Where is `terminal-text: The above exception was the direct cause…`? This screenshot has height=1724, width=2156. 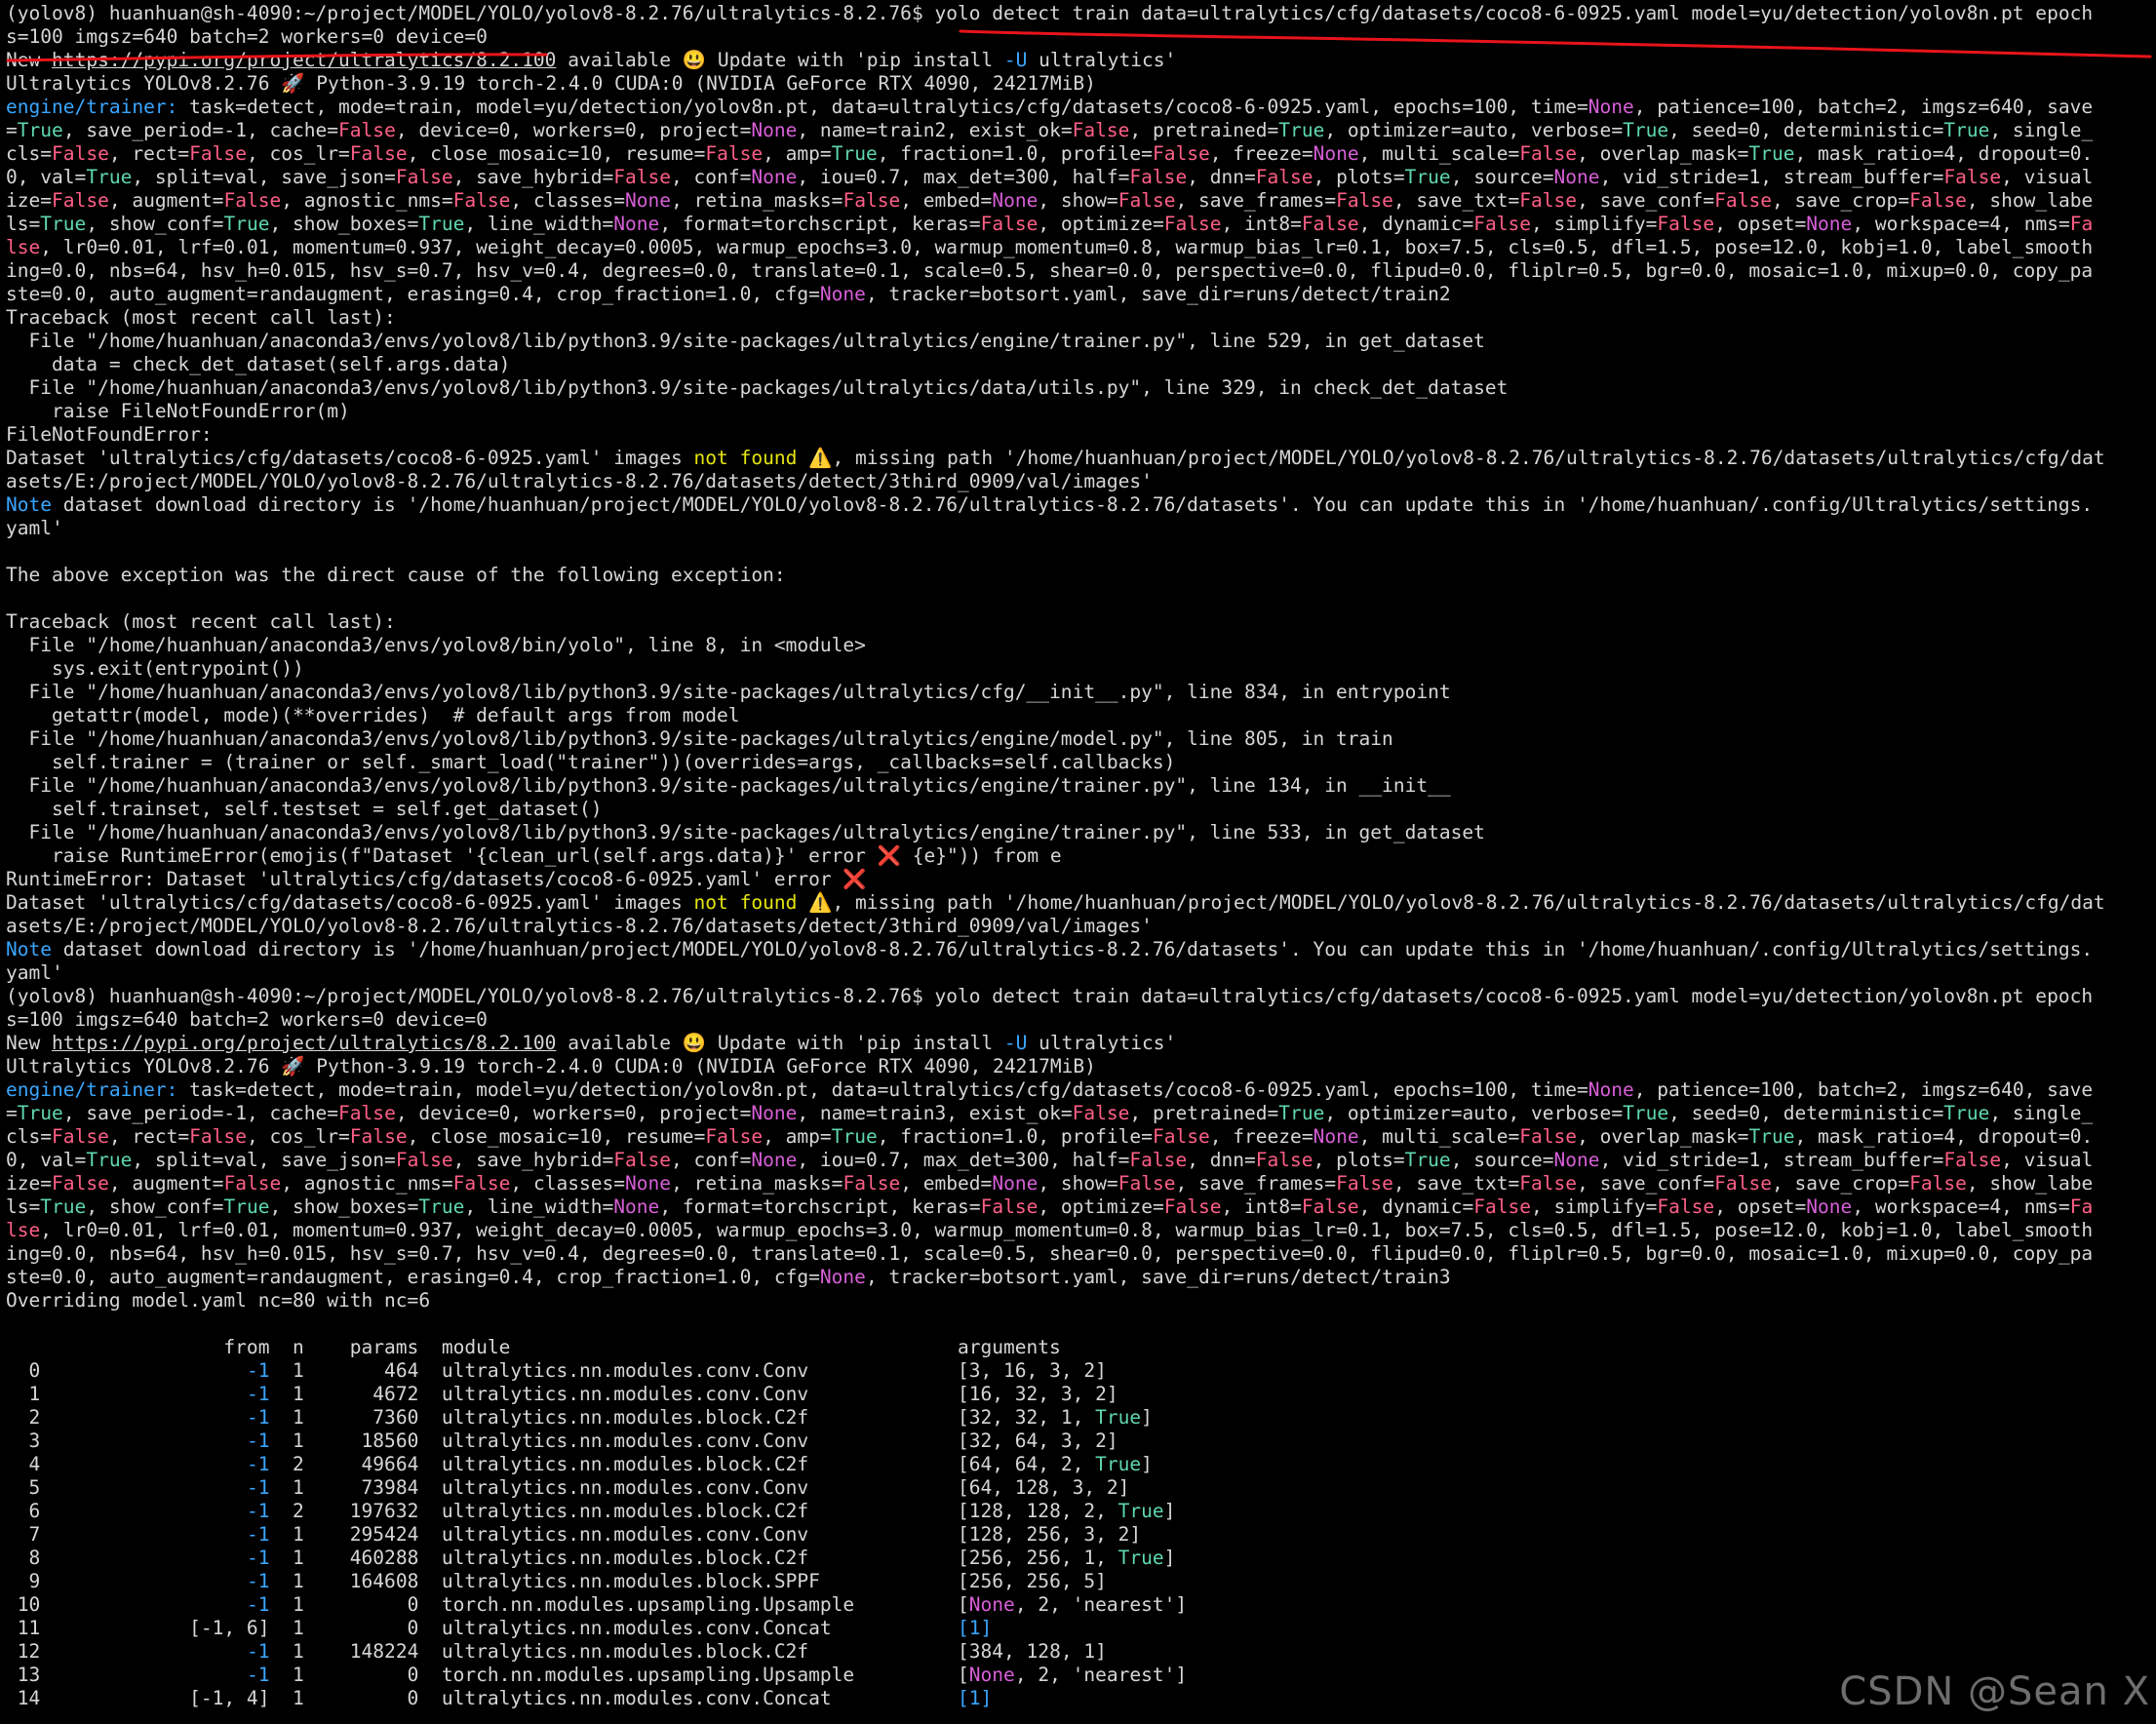 terminal-text: The above exception was the direct cause… is located at coordinates (396, 575).